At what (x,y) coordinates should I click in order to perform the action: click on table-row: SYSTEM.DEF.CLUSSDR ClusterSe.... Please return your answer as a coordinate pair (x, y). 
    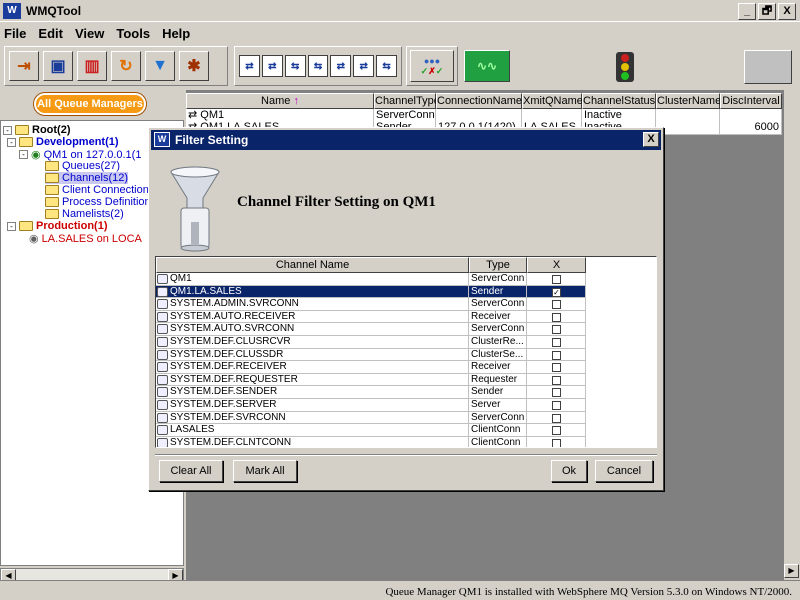
    Looking at the image, I should click on (371, 355).